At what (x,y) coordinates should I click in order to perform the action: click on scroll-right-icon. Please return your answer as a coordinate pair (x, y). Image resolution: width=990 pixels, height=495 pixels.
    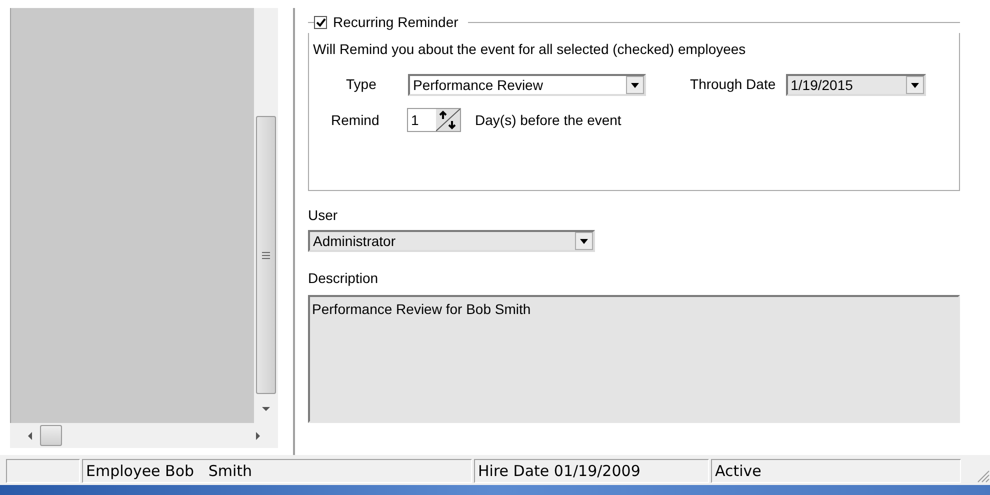
    Looking at the image, I should click on (258, 436).